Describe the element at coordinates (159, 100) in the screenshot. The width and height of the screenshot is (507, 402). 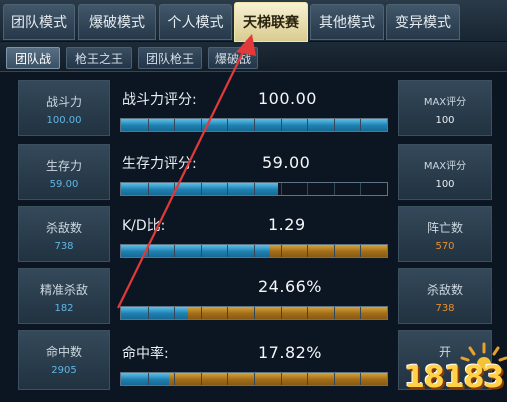
I see `stat-label: 战斗力评分:` at that location.